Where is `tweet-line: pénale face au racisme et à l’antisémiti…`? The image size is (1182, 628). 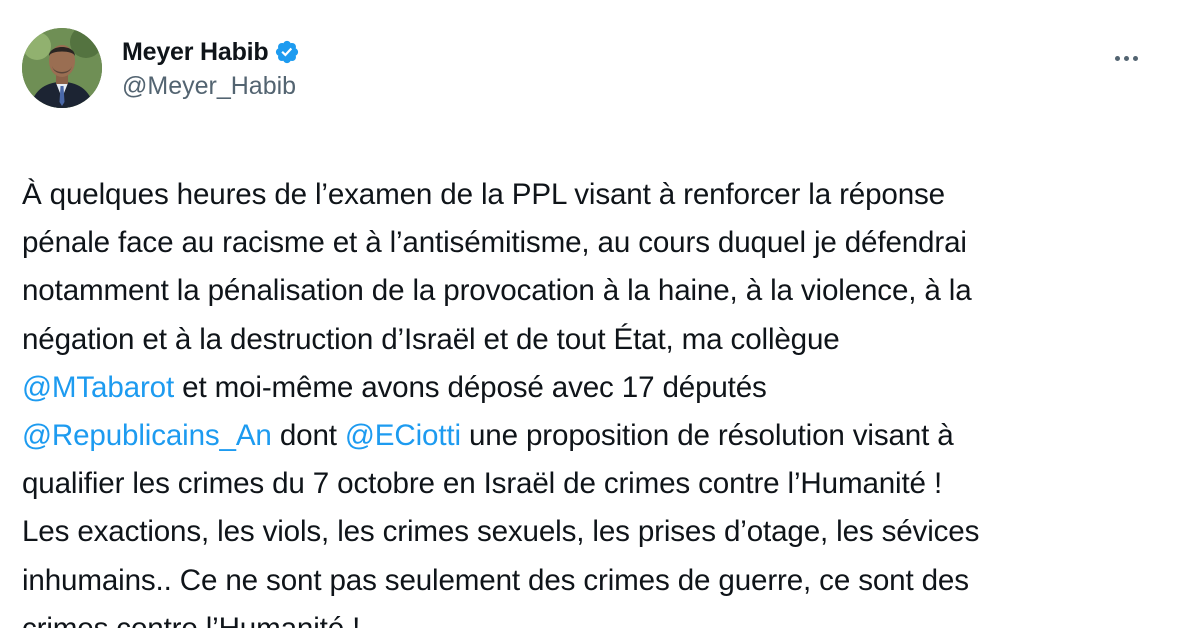
tweet-line: pénale face au racisme et à l’antisémiti… is located at coordinates (597, 243).